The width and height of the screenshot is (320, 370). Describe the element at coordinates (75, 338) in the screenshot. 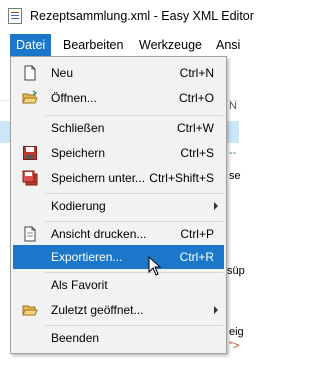

I see `menu-item-label: Beenden` at that location.